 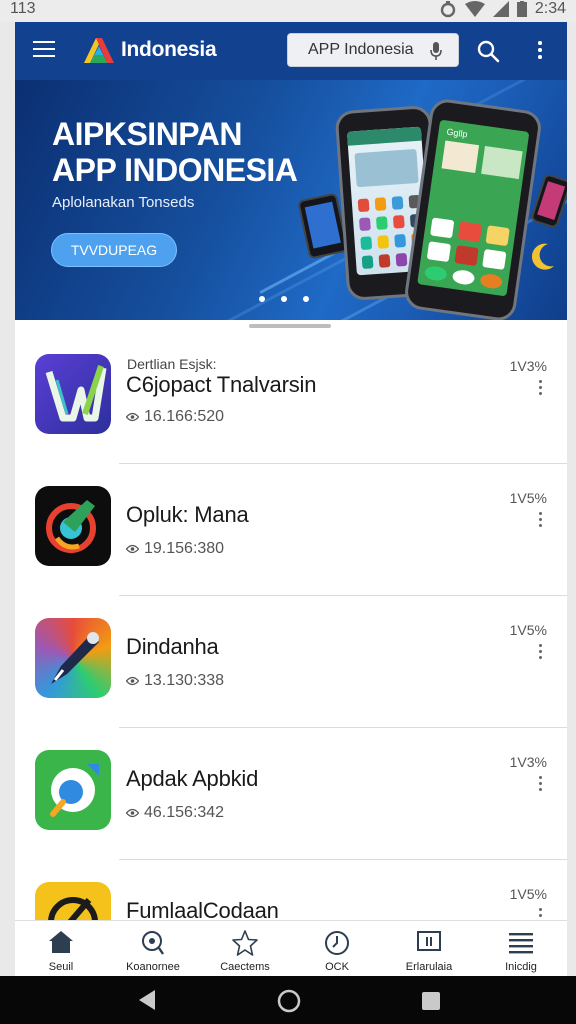 What do you see at coordinates (431, 1001) in the screenshot?
I see `recents-icon` at bounding box center [431, 1001].